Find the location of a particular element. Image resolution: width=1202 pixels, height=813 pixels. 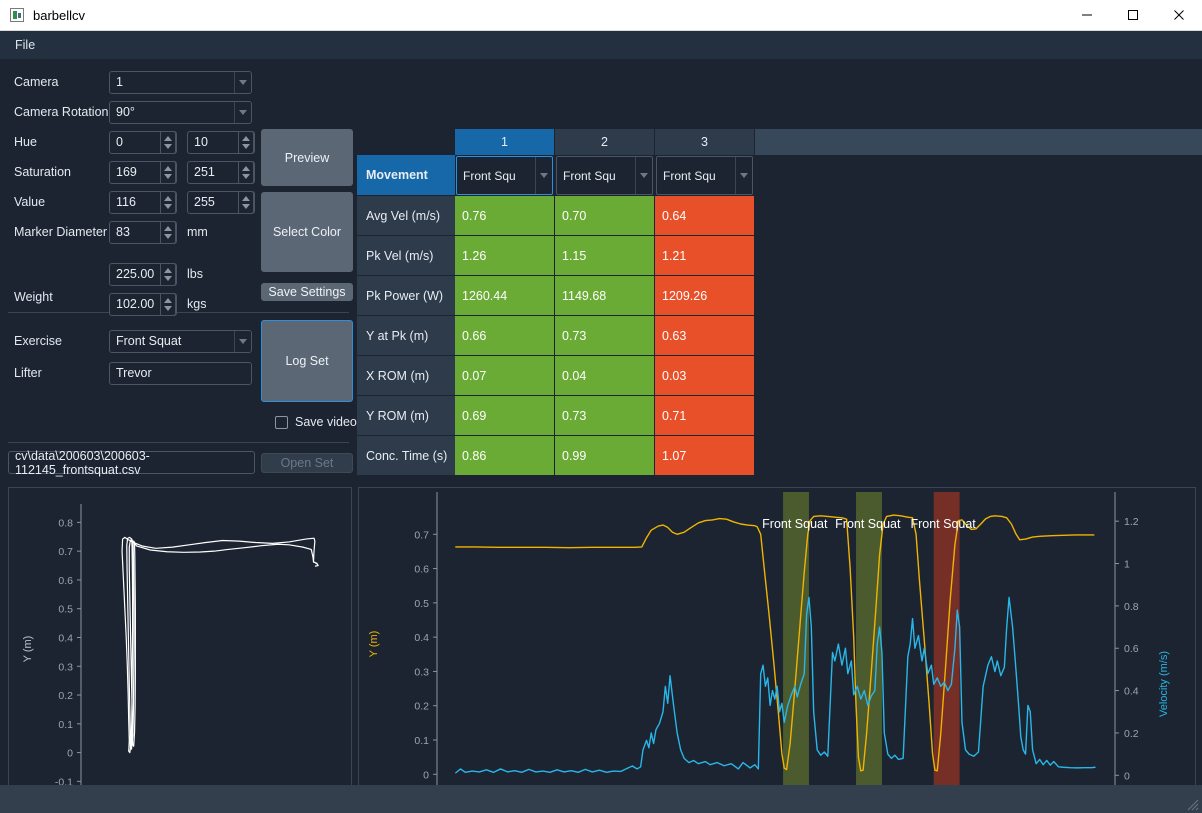

movement-value-3: Front Squ is located at coordinates (689, 175).